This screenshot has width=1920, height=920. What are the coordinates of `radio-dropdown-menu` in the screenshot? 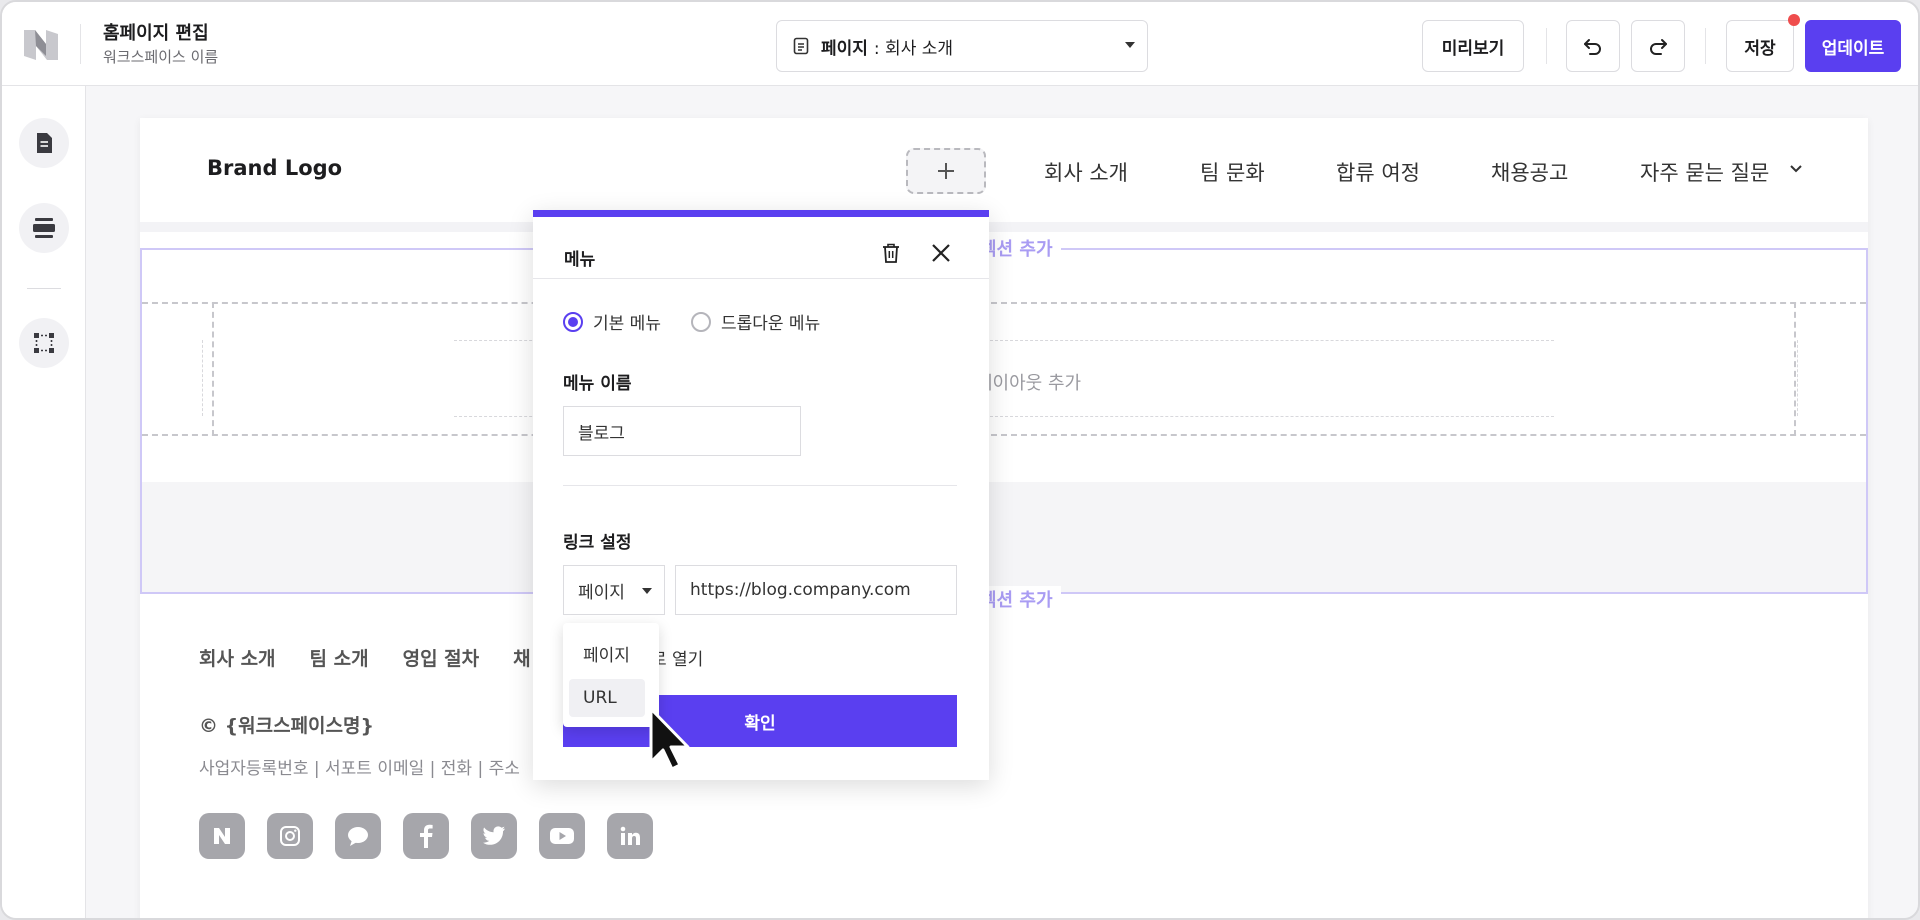 It's located at (700, 321).